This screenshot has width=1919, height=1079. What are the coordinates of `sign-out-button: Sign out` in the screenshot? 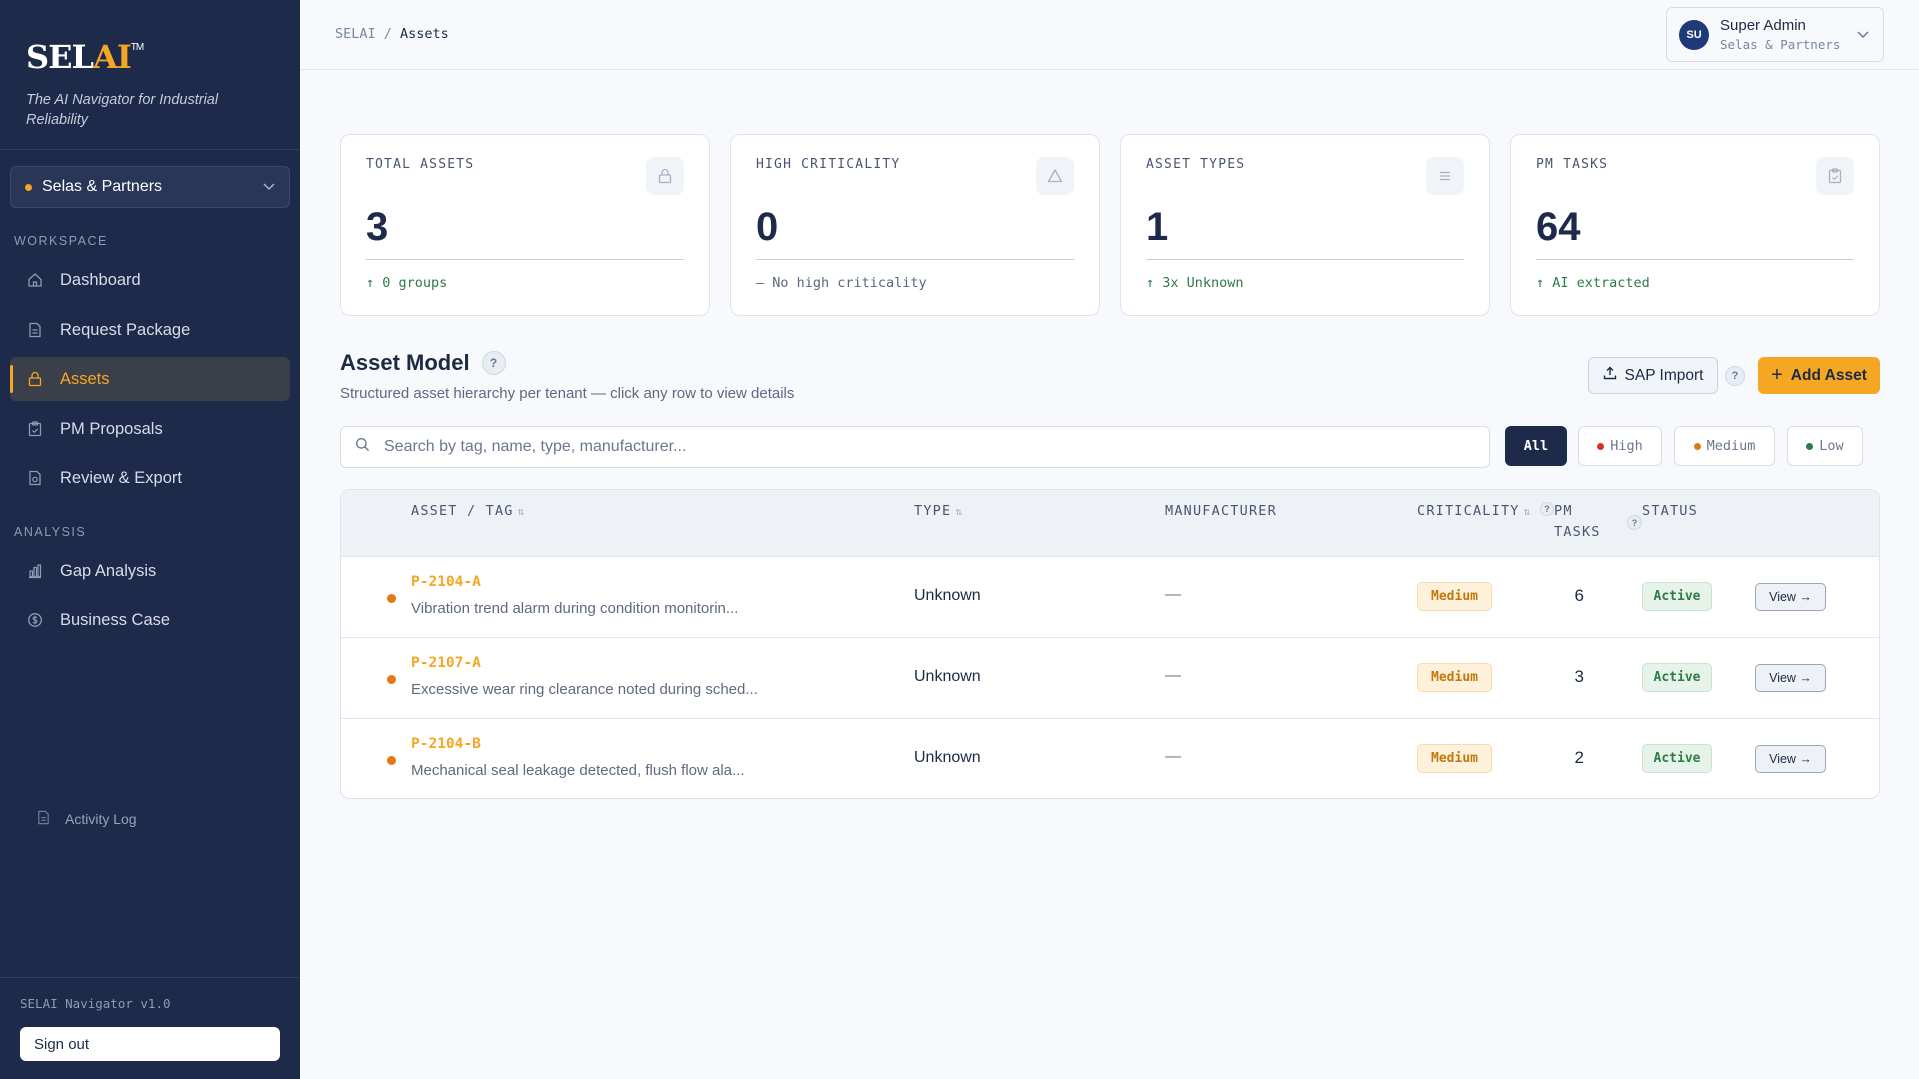 It's located at (150, 1044).